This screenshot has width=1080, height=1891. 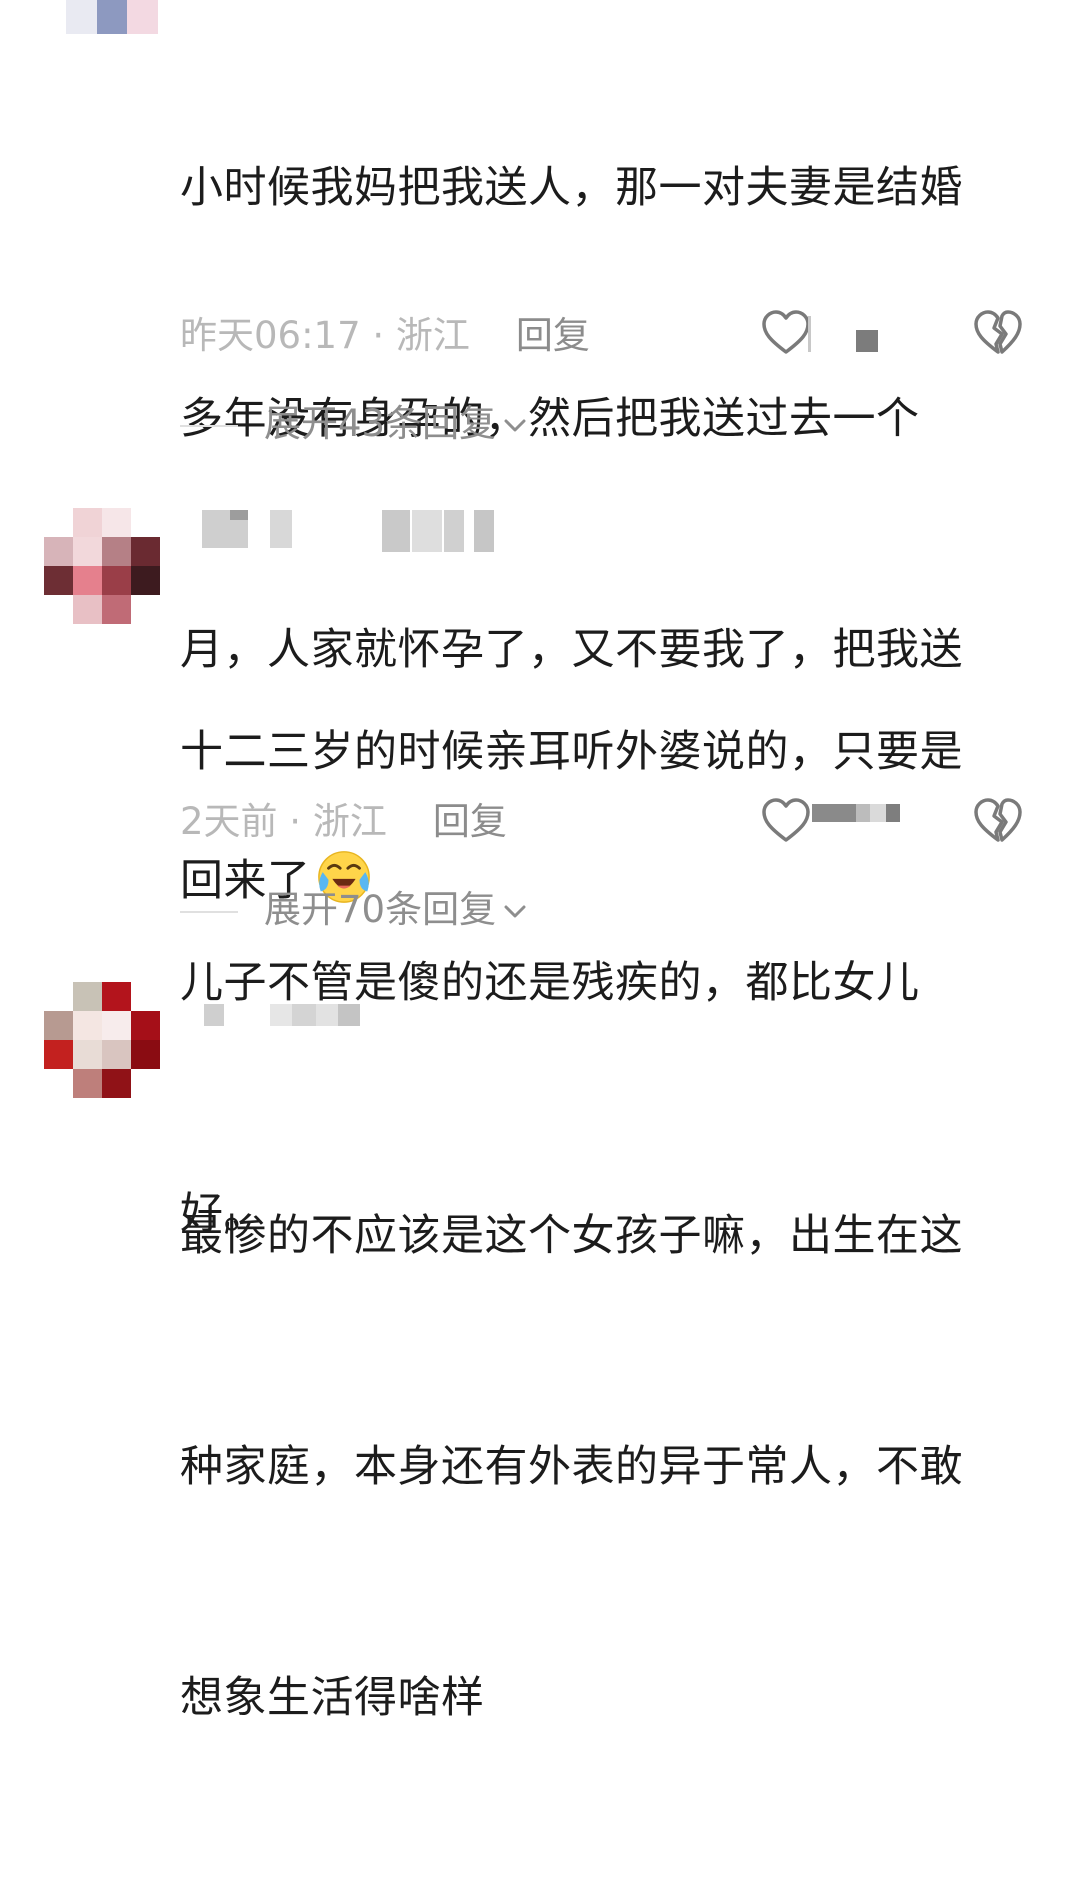 I want to click on comment-time-location: 昨天06:17 · 浙江, so click(x=325, y=335).